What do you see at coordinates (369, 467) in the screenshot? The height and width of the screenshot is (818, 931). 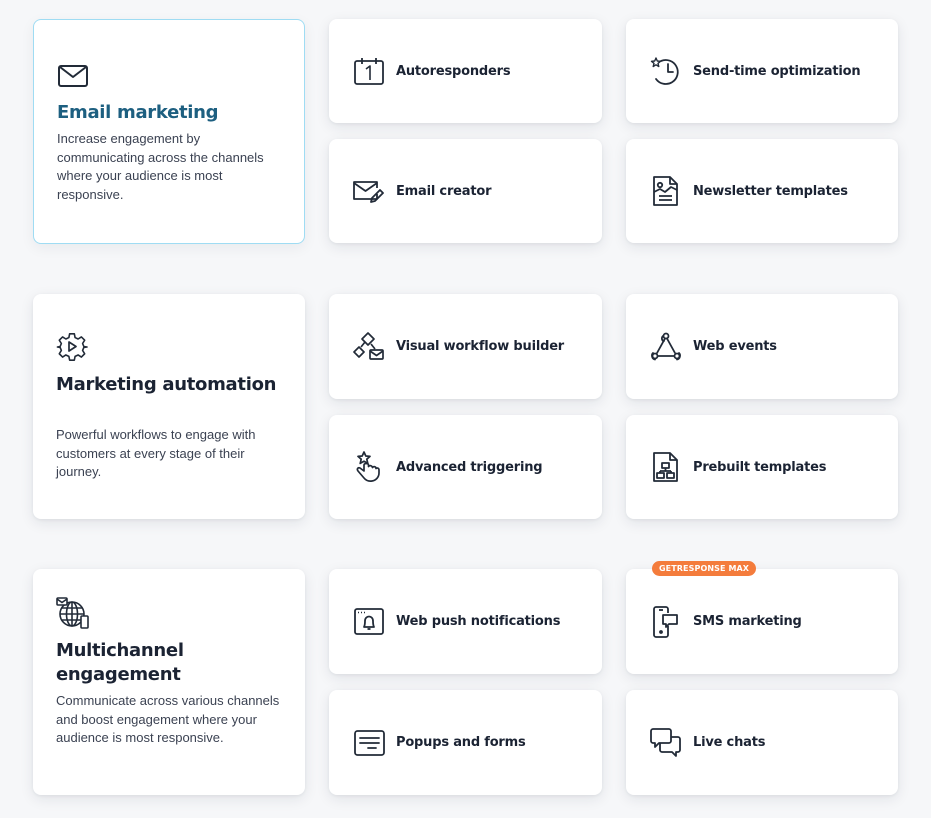 I see `hand-star-icon` at bounding box center [369, 467].